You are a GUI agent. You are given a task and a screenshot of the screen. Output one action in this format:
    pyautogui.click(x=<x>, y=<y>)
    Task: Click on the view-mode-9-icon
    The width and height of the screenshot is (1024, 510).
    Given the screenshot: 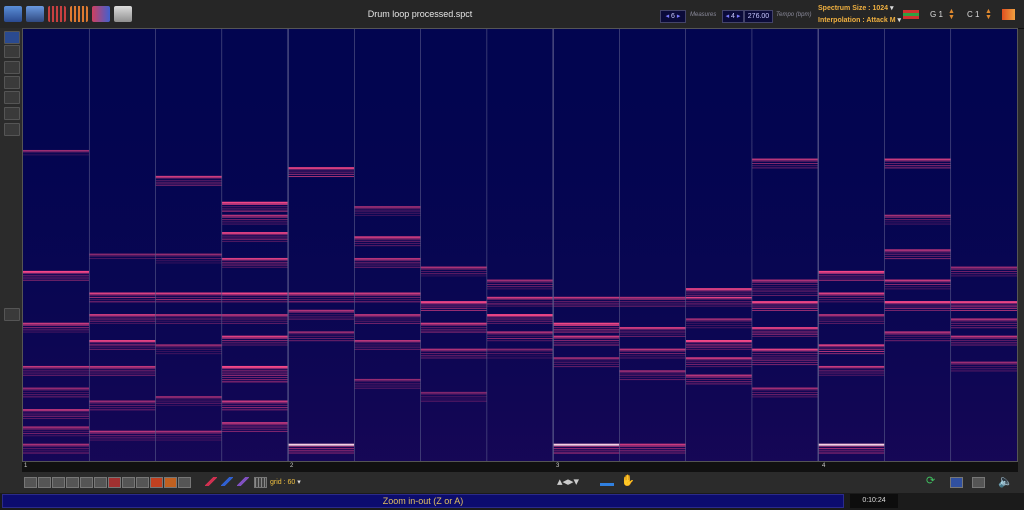 What is the action you would take?
    pyautogui.click(x=142, y=482)
    